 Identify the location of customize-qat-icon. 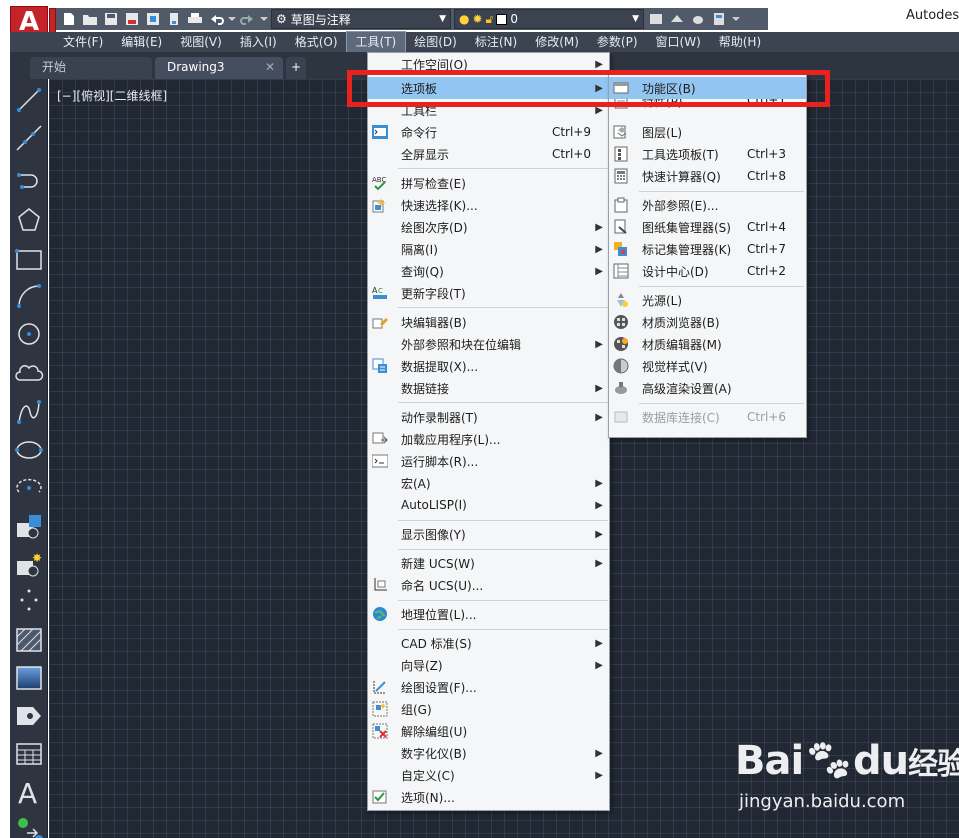
(736, 19).